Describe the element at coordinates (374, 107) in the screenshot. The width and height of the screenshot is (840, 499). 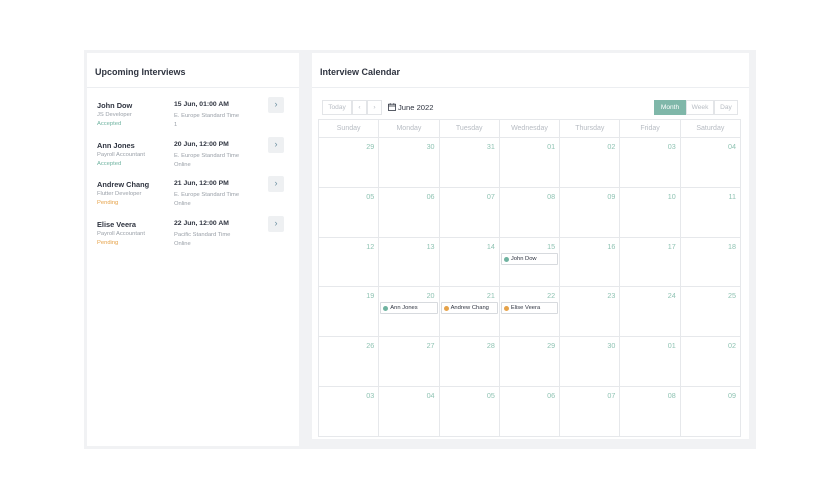
I see `next-month-button: ›` at that location.